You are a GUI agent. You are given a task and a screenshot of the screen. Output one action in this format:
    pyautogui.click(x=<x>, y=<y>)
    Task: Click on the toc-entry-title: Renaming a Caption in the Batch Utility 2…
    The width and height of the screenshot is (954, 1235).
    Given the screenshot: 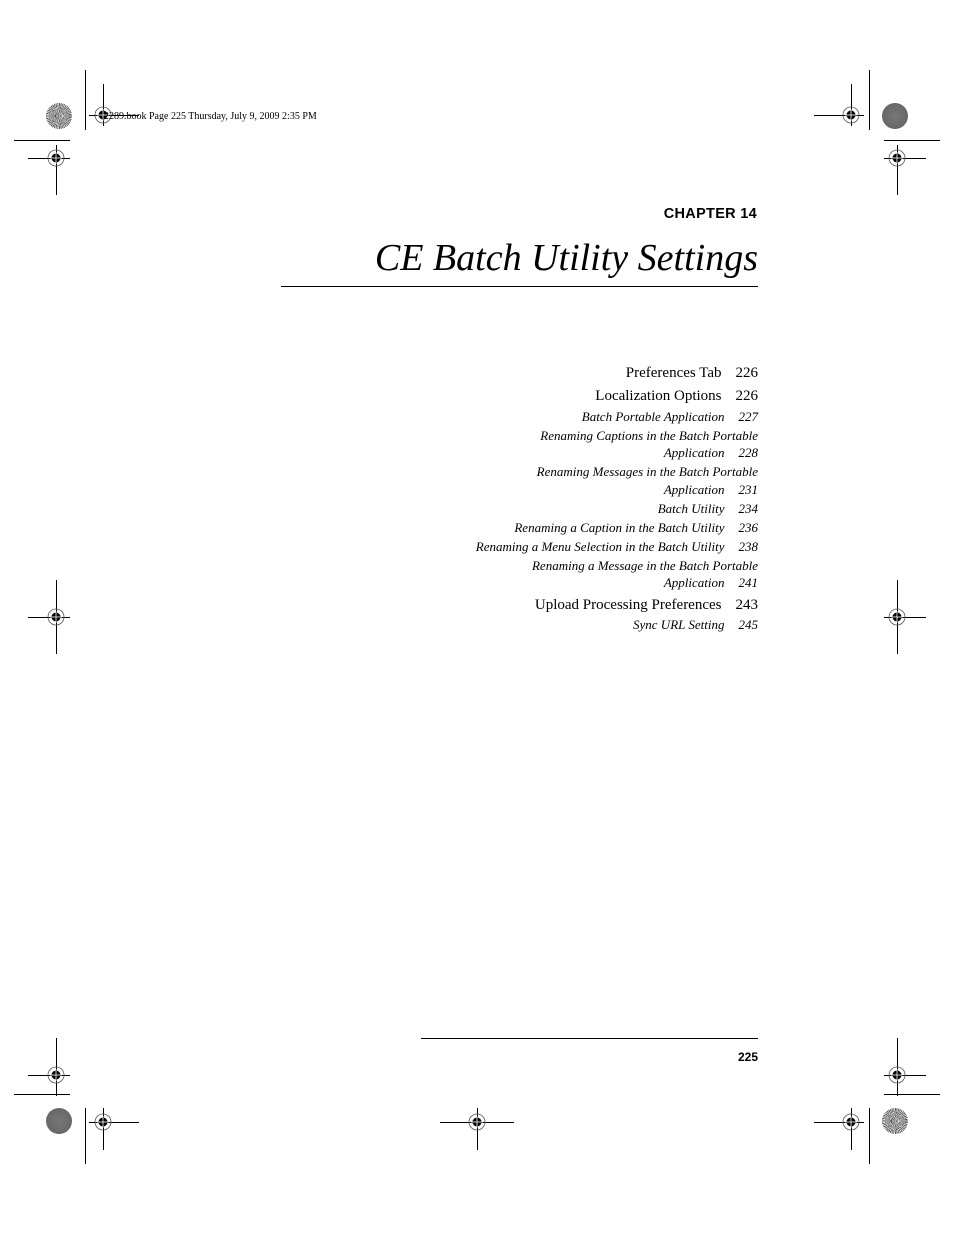 What is the action you would take?
    pyautogui.click(x=588, y=528)
    